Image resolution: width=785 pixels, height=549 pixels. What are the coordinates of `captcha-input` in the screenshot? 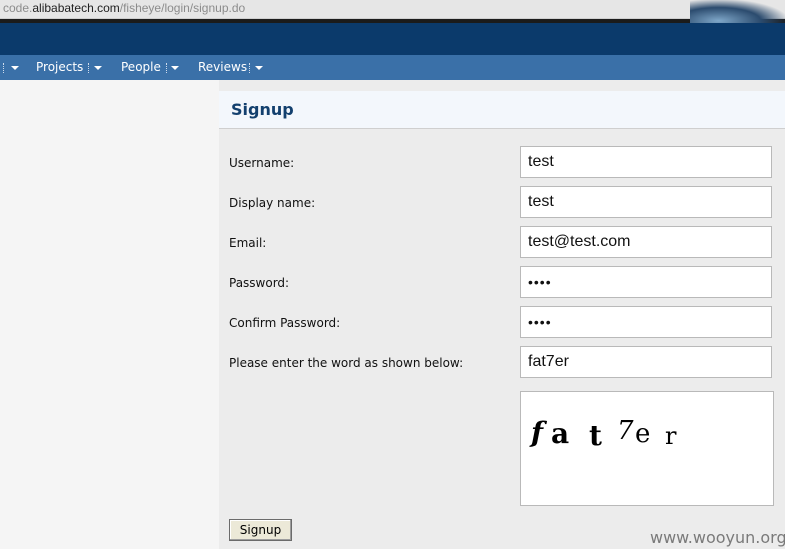 It's located at (646, 362).